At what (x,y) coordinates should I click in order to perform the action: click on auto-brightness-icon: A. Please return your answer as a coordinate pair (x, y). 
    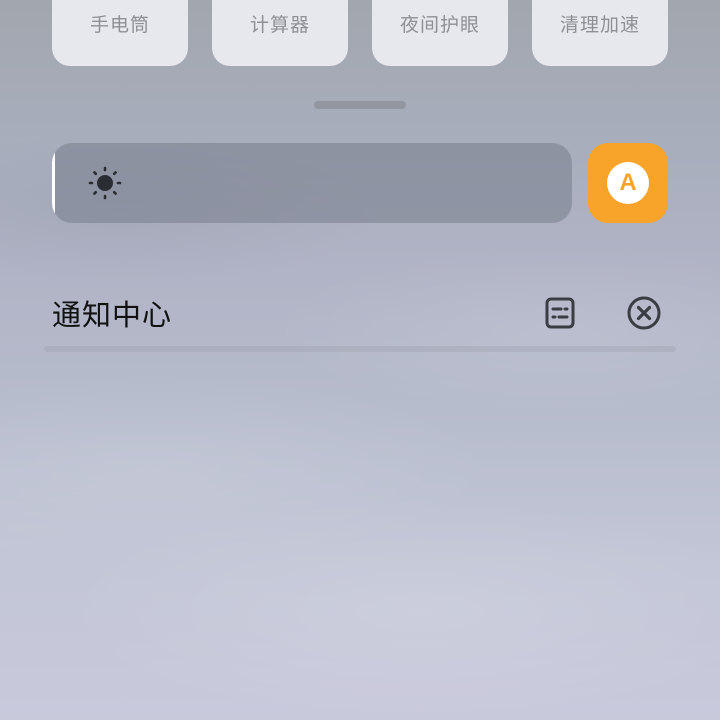
    Looking at the image, I should click on (628, 183).